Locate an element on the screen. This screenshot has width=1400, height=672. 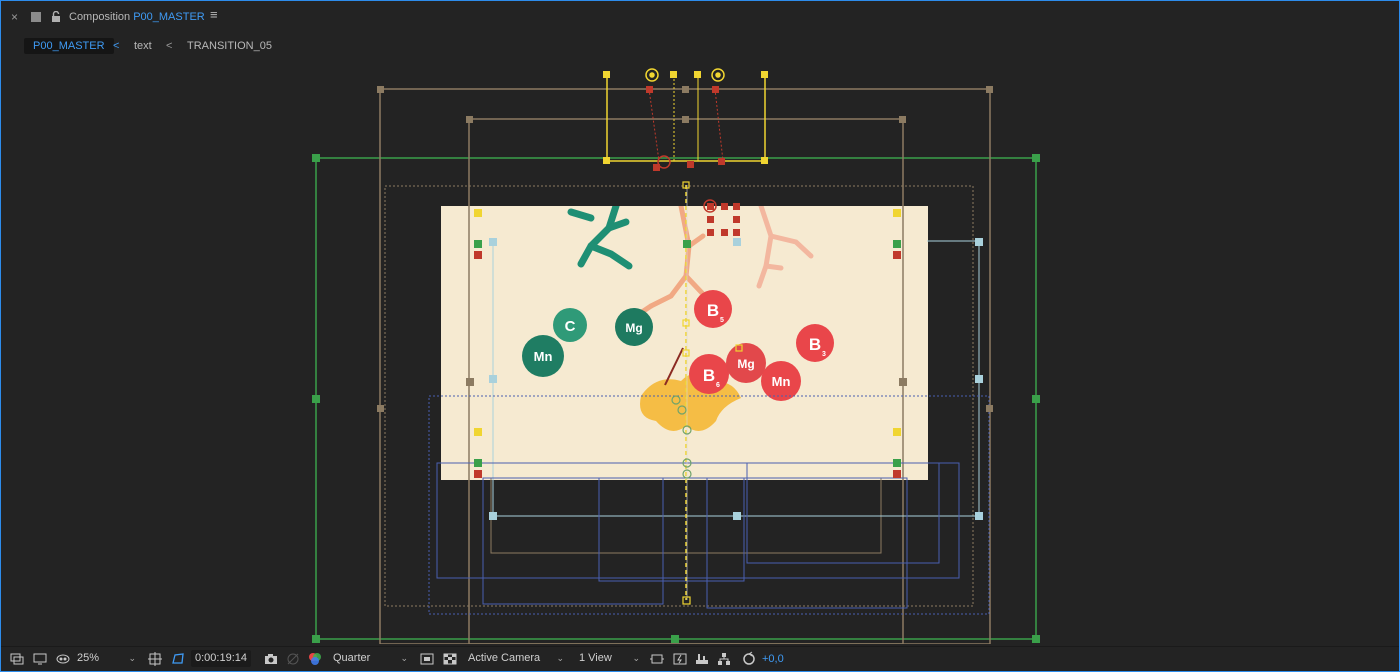
panel-menu-icon: ≡ is located at coordinates (214, 15).